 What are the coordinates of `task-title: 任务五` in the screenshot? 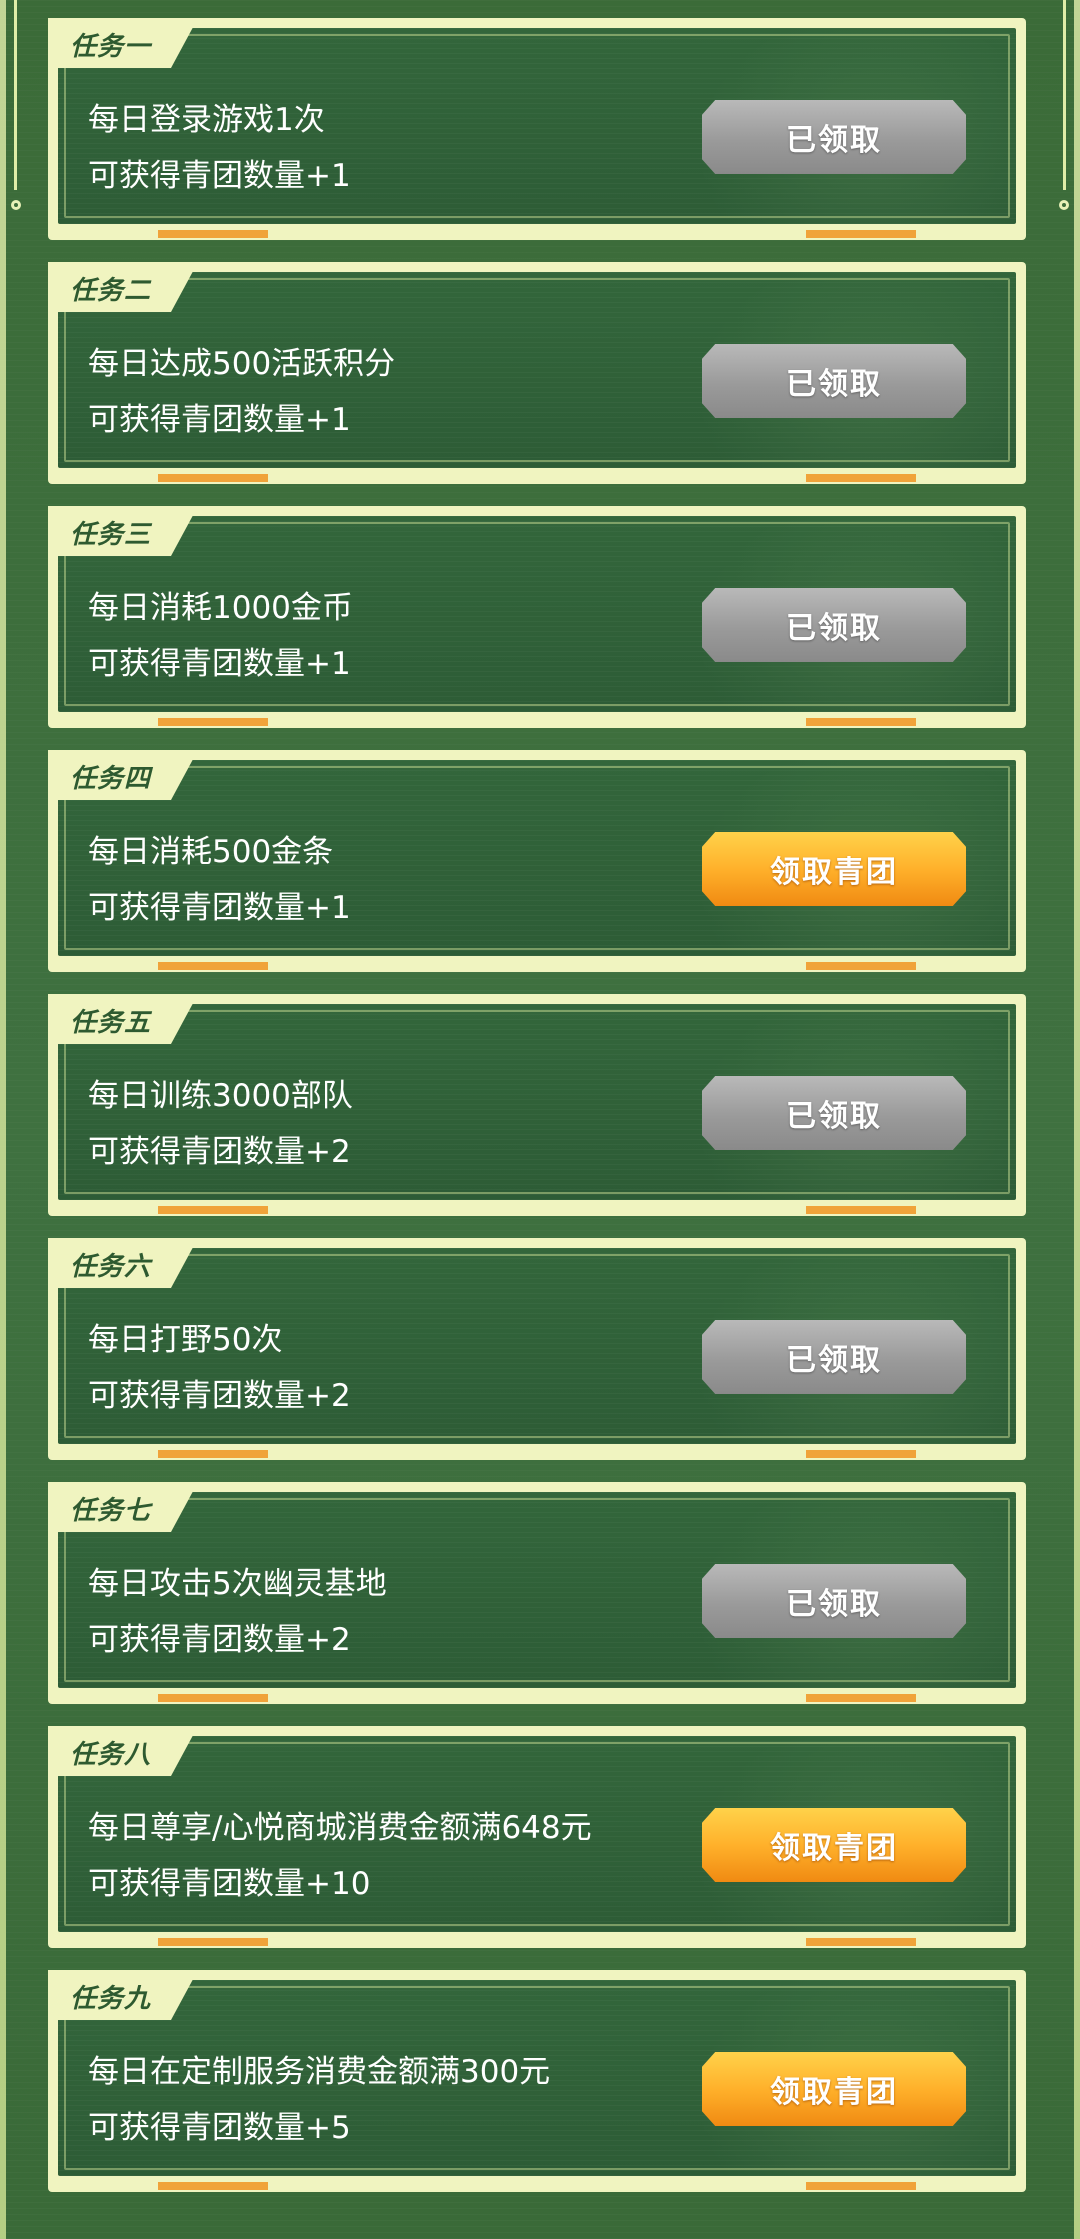 It's located at (111, 1023).